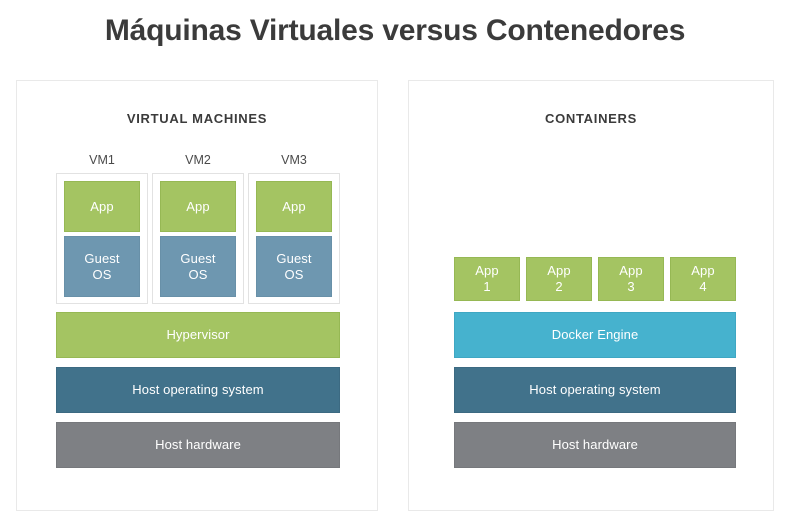 Image resolution: width=790 pixels, height=527 pixels. Describe the element at coordinates (487, 279) in the screenshot. I see `container-app-1: App 1` at that location.